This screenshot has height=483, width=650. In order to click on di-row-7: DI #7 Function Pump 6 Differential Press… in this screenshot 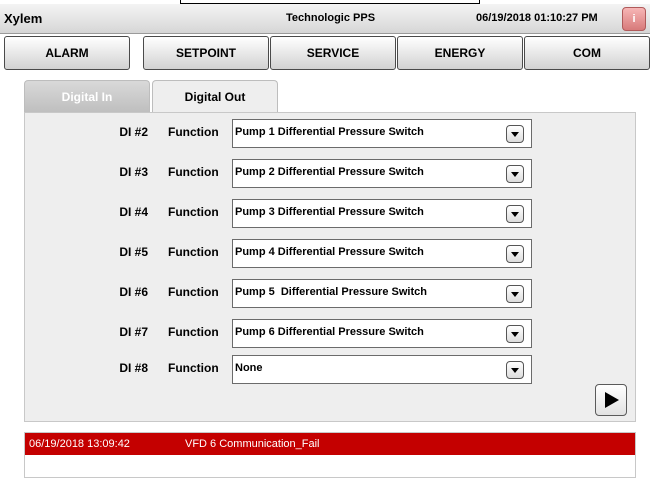, I will do `click(330, 332)`.